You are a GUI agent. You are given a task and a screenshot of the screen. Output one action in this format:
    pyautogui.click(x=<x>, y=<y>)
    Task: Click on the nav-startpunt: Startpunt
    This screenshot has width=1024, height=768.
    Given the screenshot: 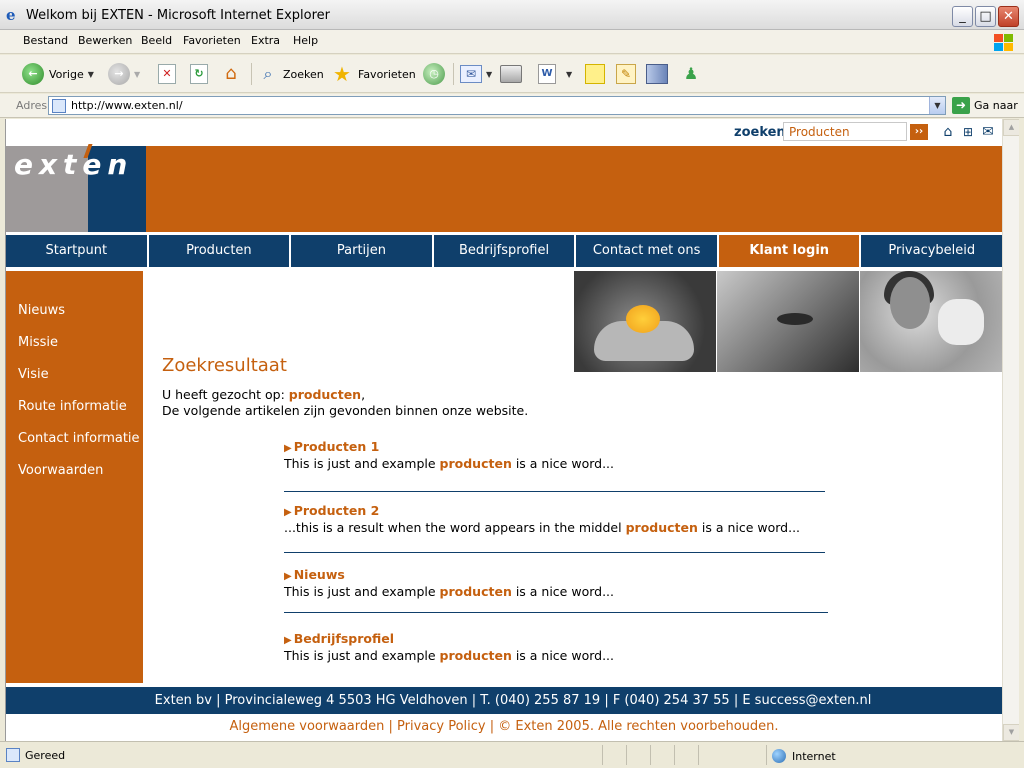 What is the action you would take?
    pyautogui.click(x=77, y=251)
    